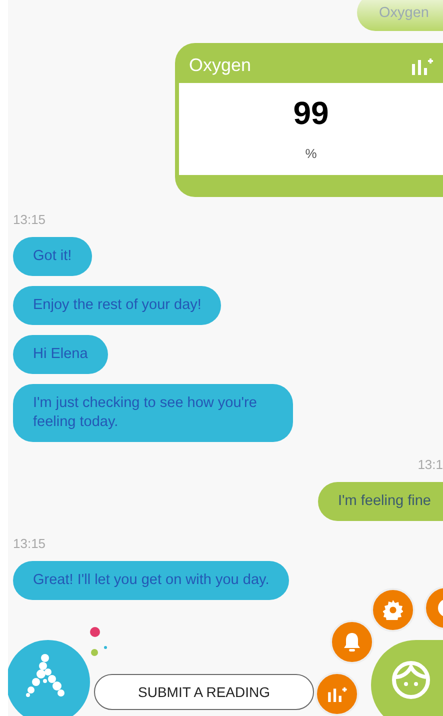 Image resolution: width=443 pixels, height=716 pixels. What do you see at coordinates (220, 65) in the screenshot?
I see `card-title: Oxygen` at bounding box center [220, 65].